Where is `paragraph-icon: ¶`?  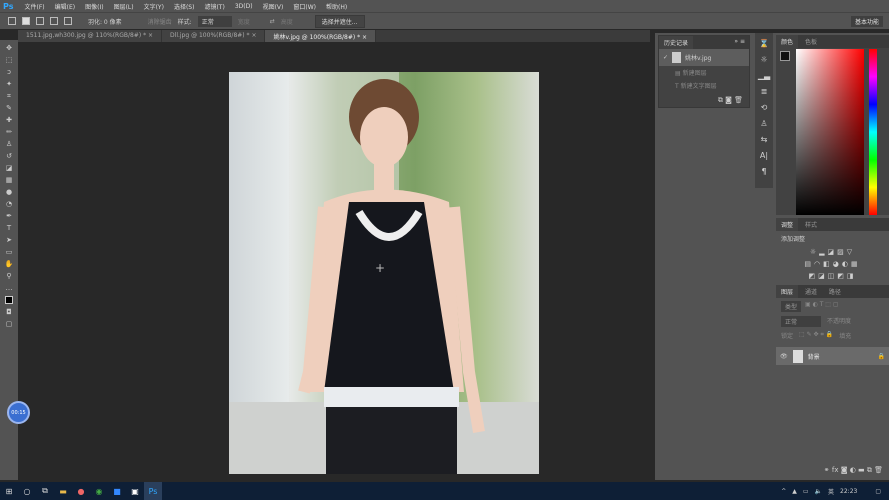 paragraph-icon: ¶ is located at coordinates (763, 171).